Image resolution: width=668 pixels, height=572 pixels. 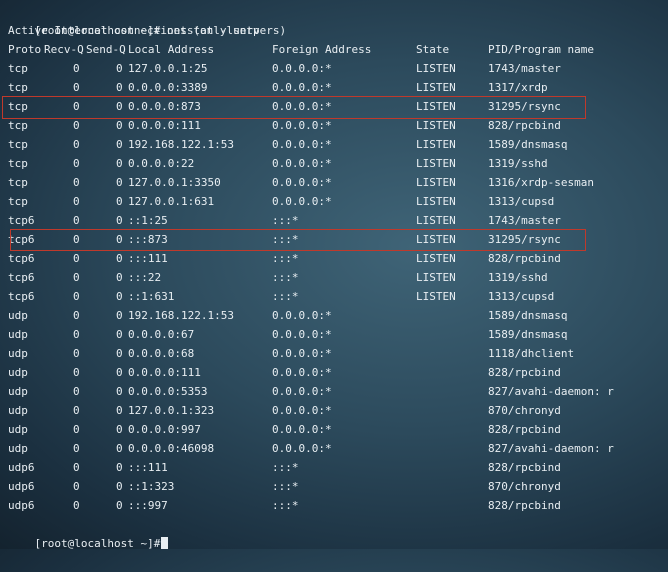 What do you see at coordinates (106, 49) in the screenshot?
I see `header-sendq: Send-Q` at bounding box center [106, 49].